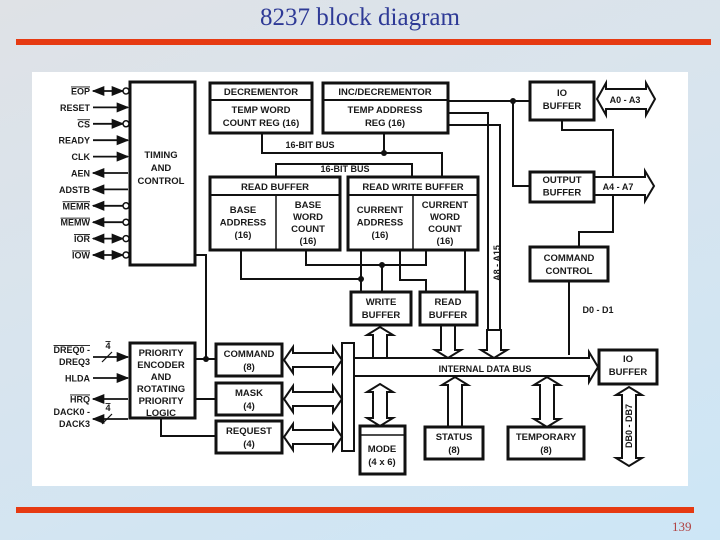  Describe the element at coordinates (448, 315) in the screenshot. I see `read-buffer-small-label: BUFFER` at that location.